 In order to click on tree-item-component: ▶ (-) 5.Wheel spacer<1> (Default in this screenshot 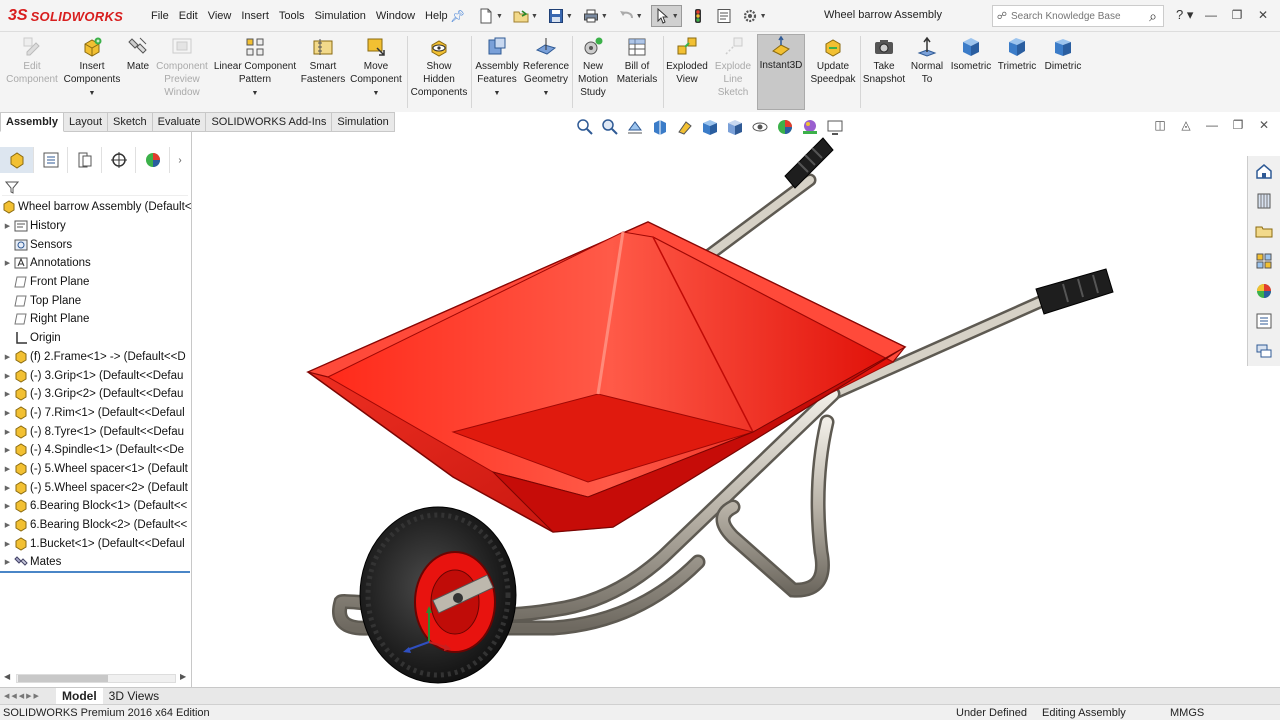, I will do `click(96, 469)`.